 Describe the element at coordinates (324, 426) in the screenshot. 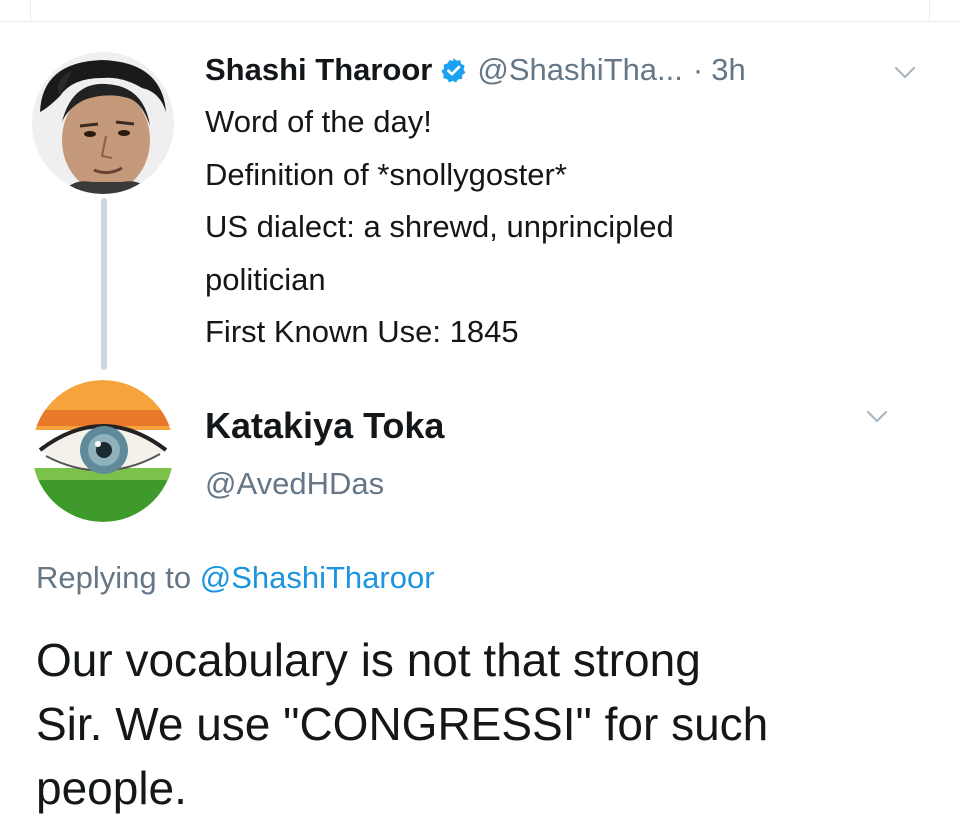

I see `display-name: Katakiya Toka` at that location.